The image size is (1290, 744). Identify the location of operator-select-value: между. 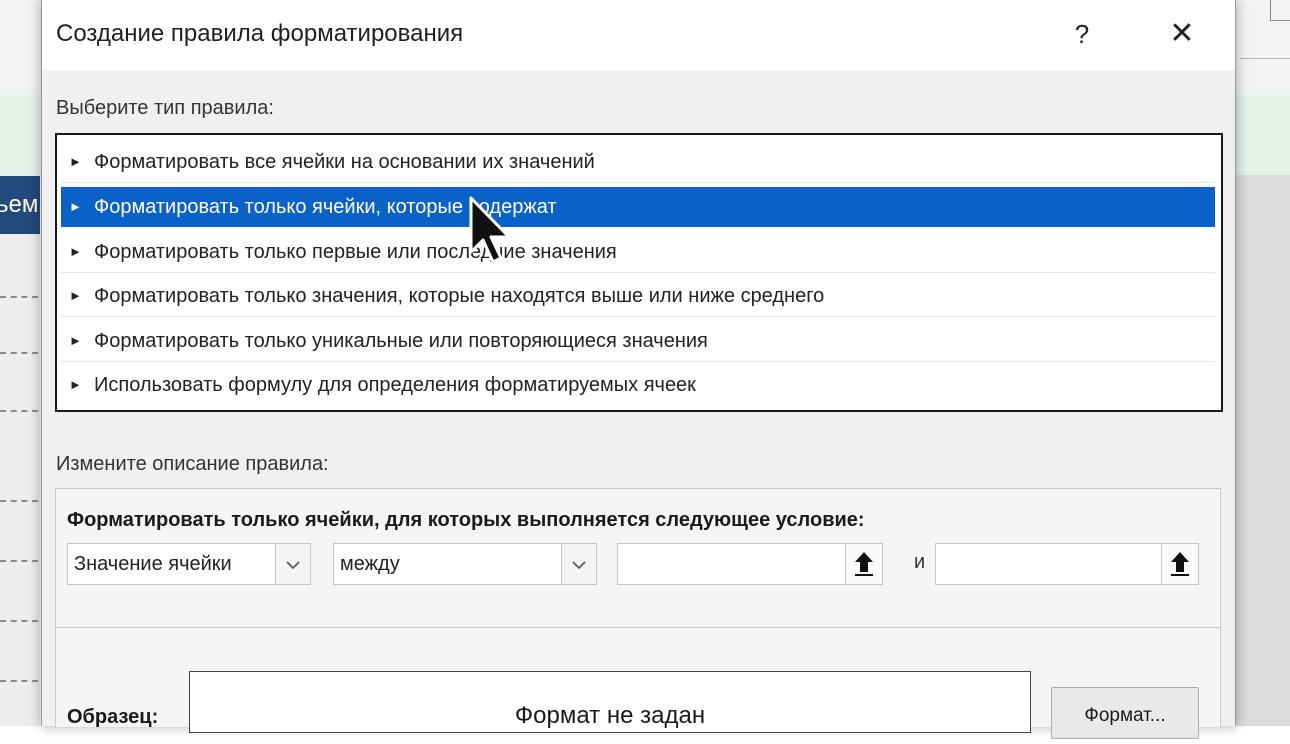
(370, 564).